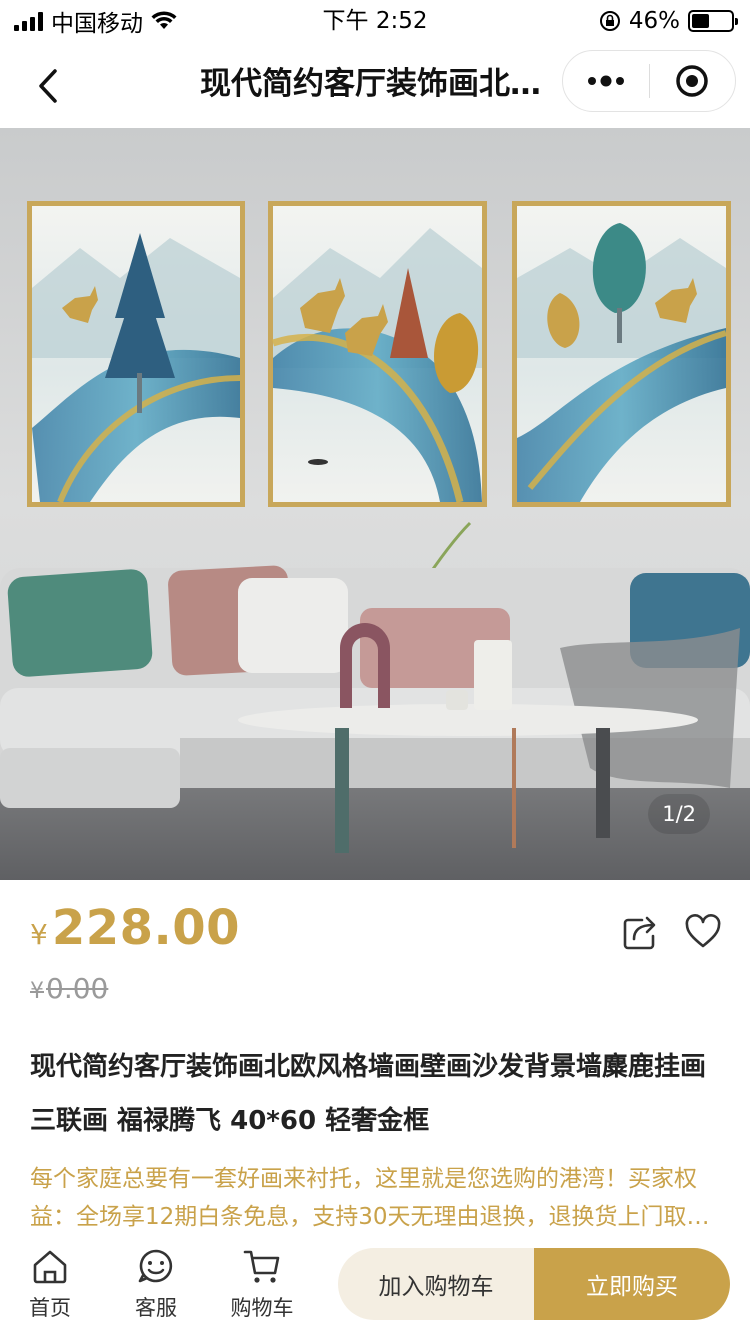 Image resolution: width=750 pixels, height=1334 pixels. I want to click on original-price: ¥ 0.00, so click(69, 992).